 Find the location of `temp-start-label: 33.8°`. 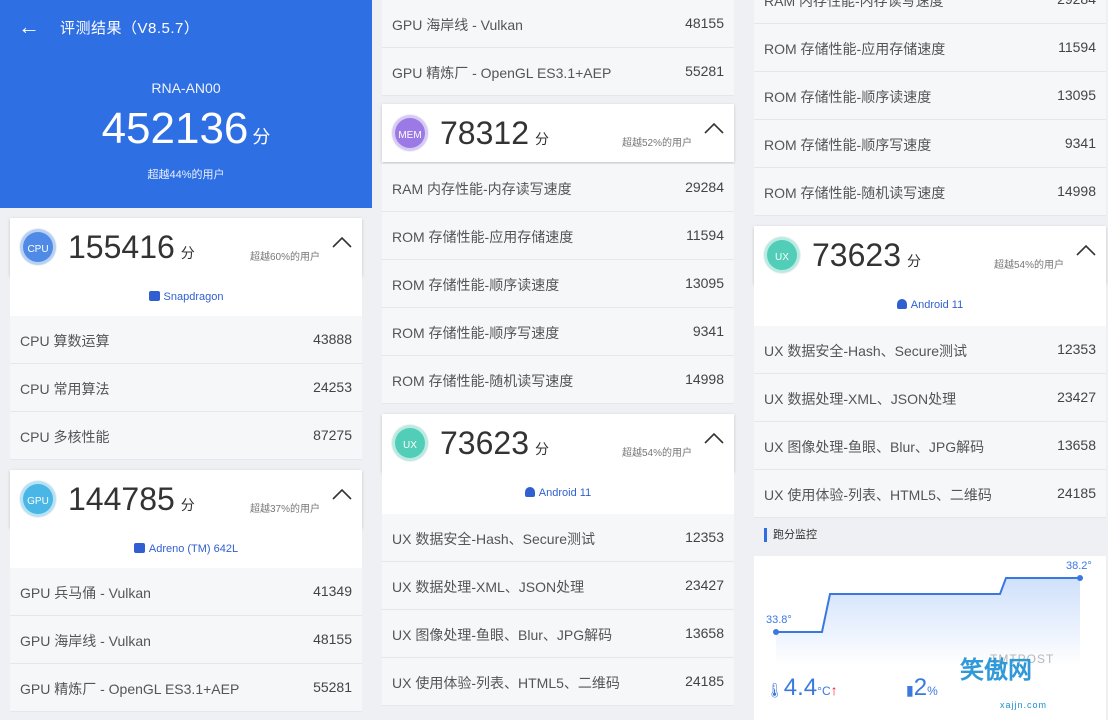

temp-start-label: 33.8° is located at coordinates (779, 620).